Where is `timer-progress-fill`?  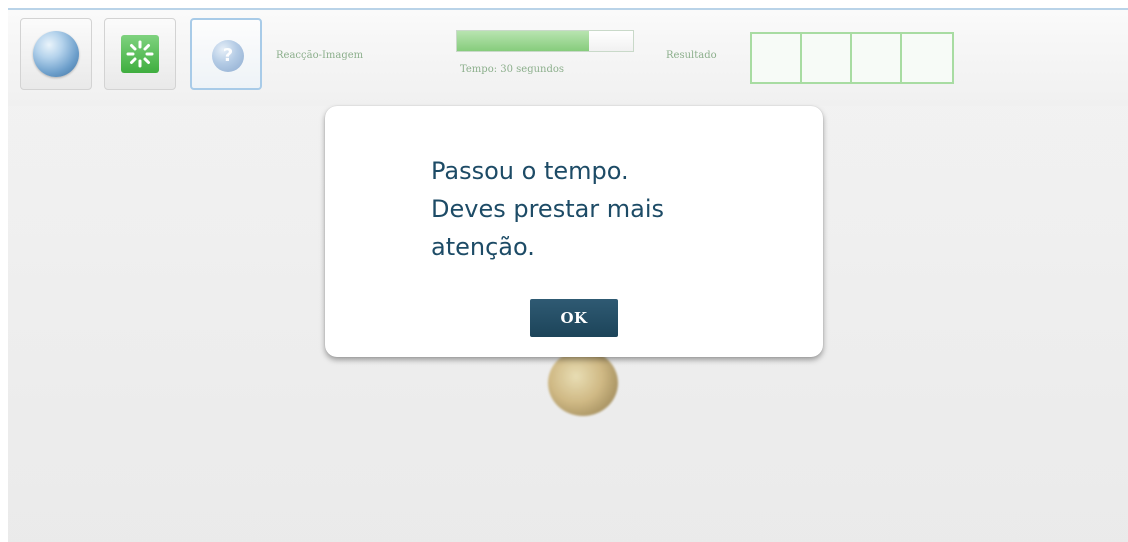
timer-progress-fill is located at coordinates (523, 41).